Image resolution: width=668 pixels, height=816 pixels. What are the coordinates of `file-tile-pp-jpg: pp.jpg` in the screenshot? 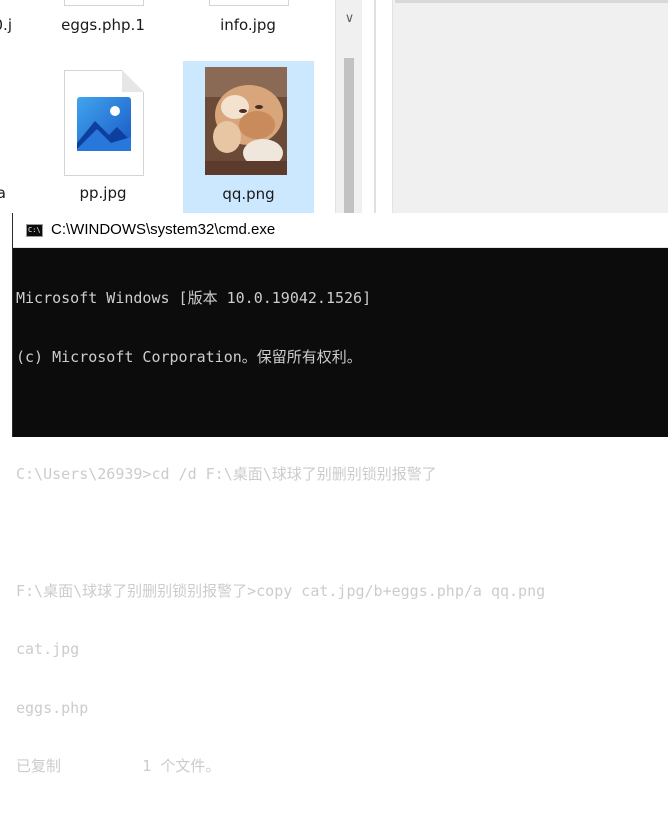 It's located at (103, 135).